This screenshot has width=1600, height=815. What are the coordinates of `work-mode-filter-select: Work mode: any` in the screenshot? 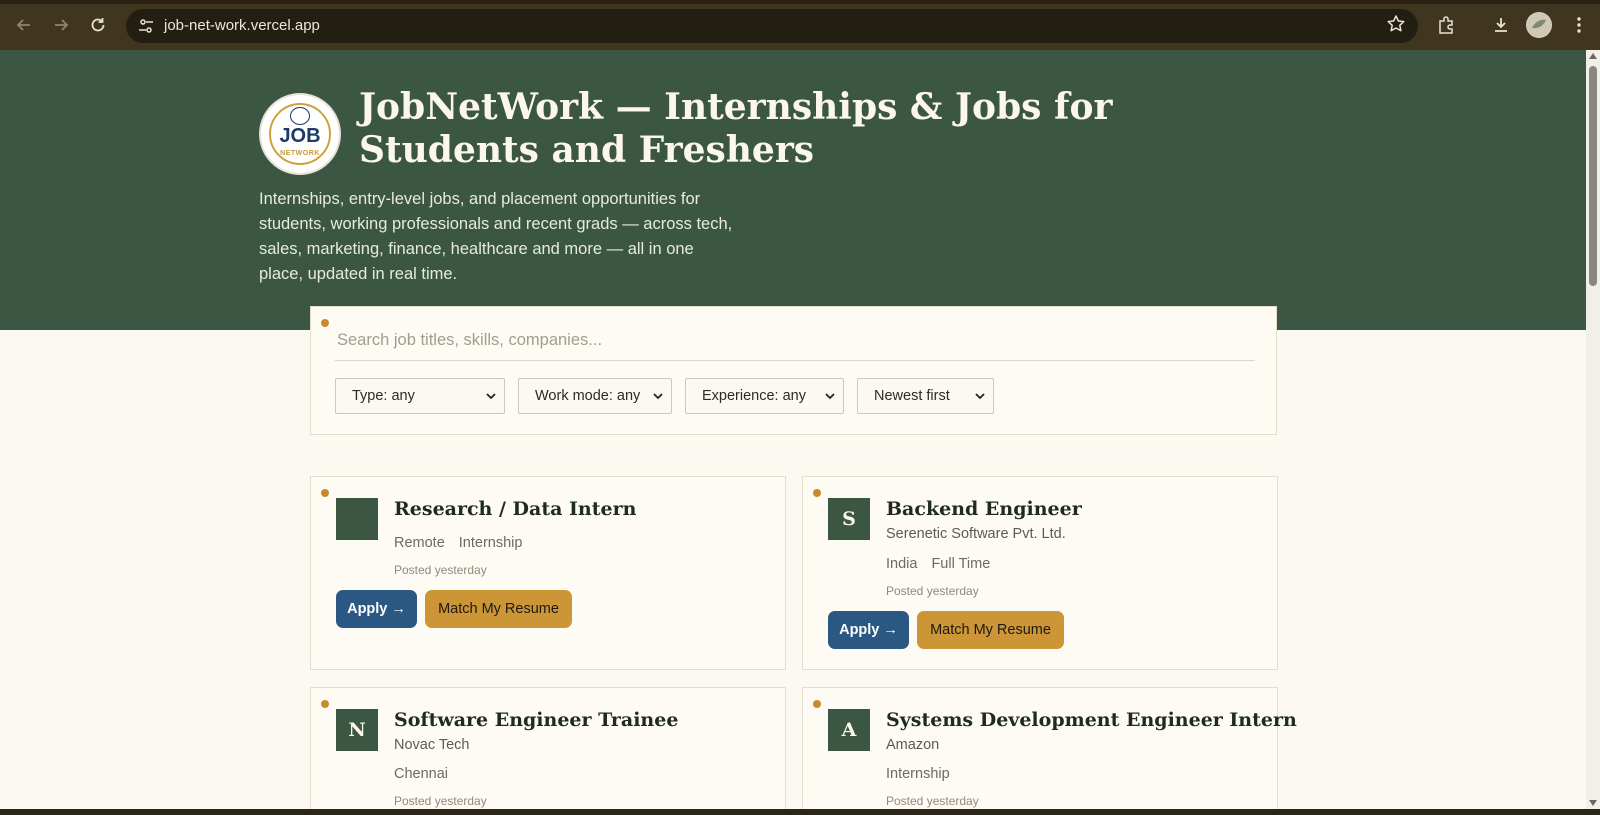 It's located at (595, 396).